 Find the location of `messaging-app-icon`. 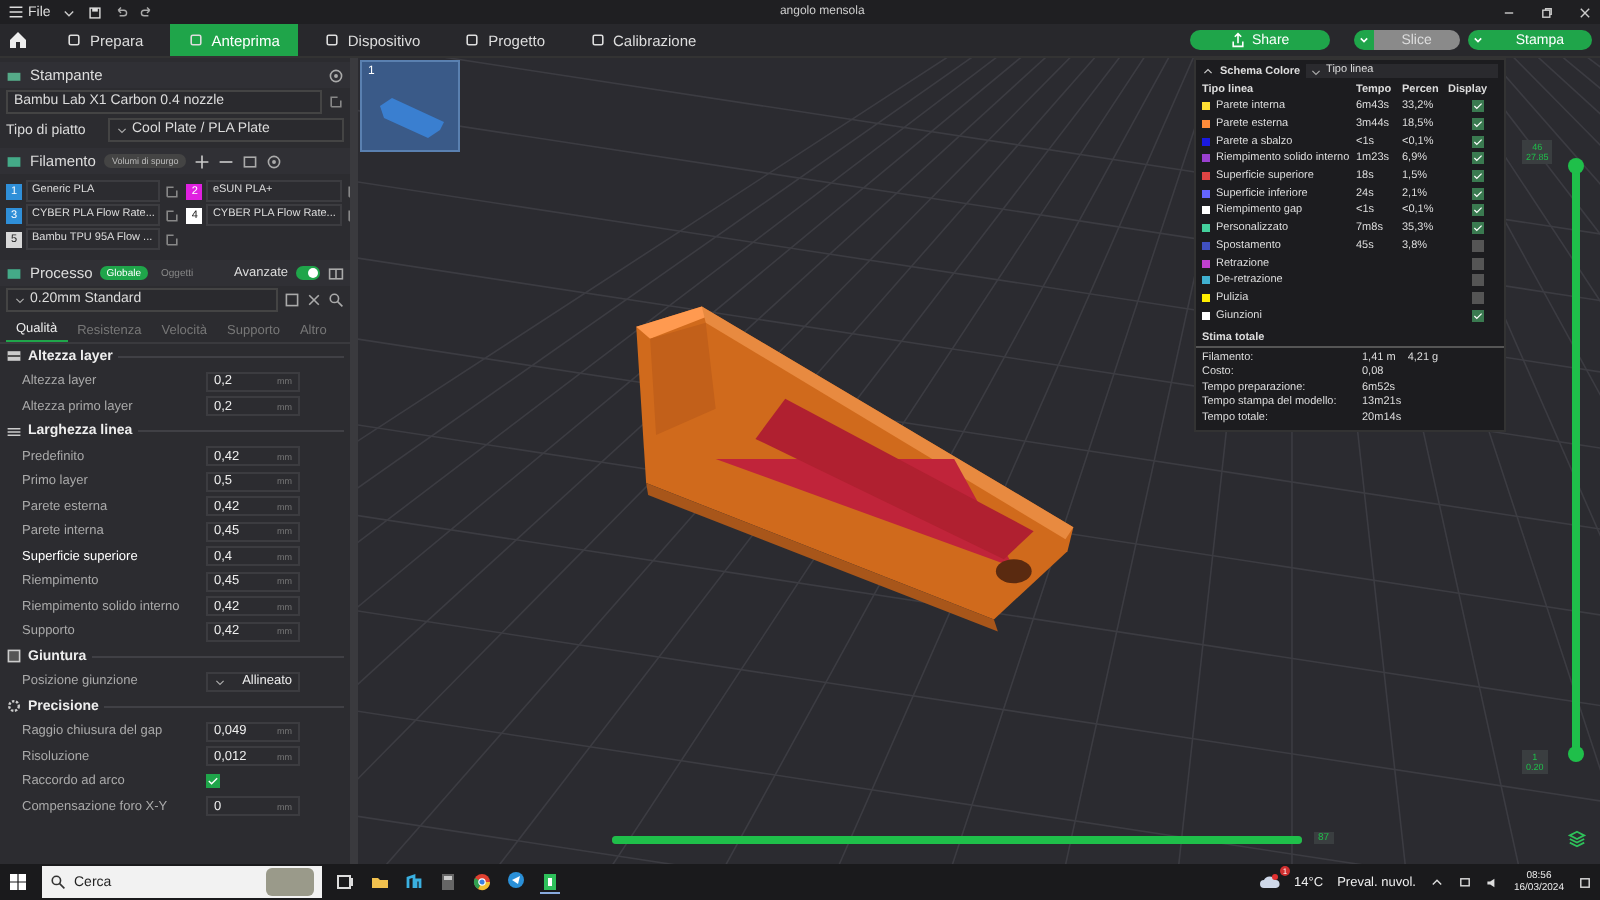

messaging-app-icon is located at coordinates (516, 880).